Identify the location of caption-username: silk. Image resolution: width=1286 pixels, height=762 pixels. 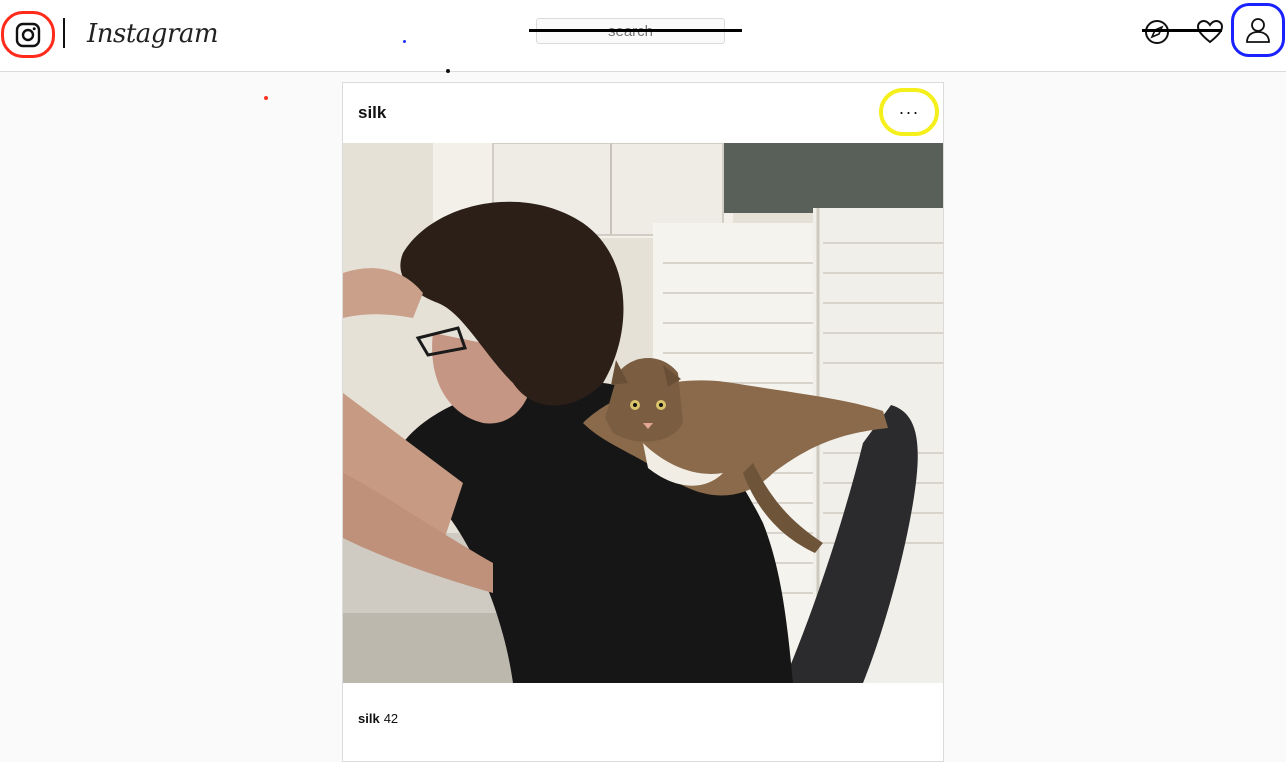
(369, 718).